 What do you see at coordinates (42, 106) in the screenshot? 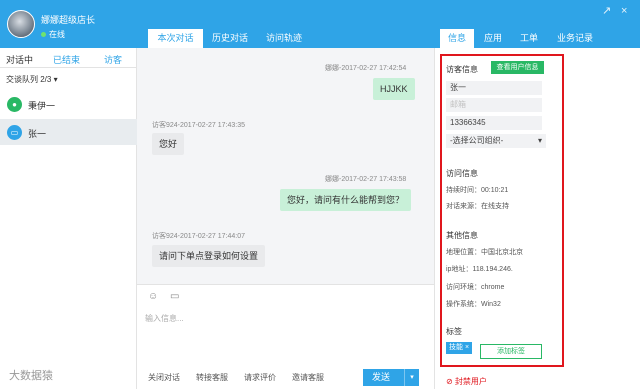
I see `contact-name: 秉伊一` at bounding box center [42, 106].